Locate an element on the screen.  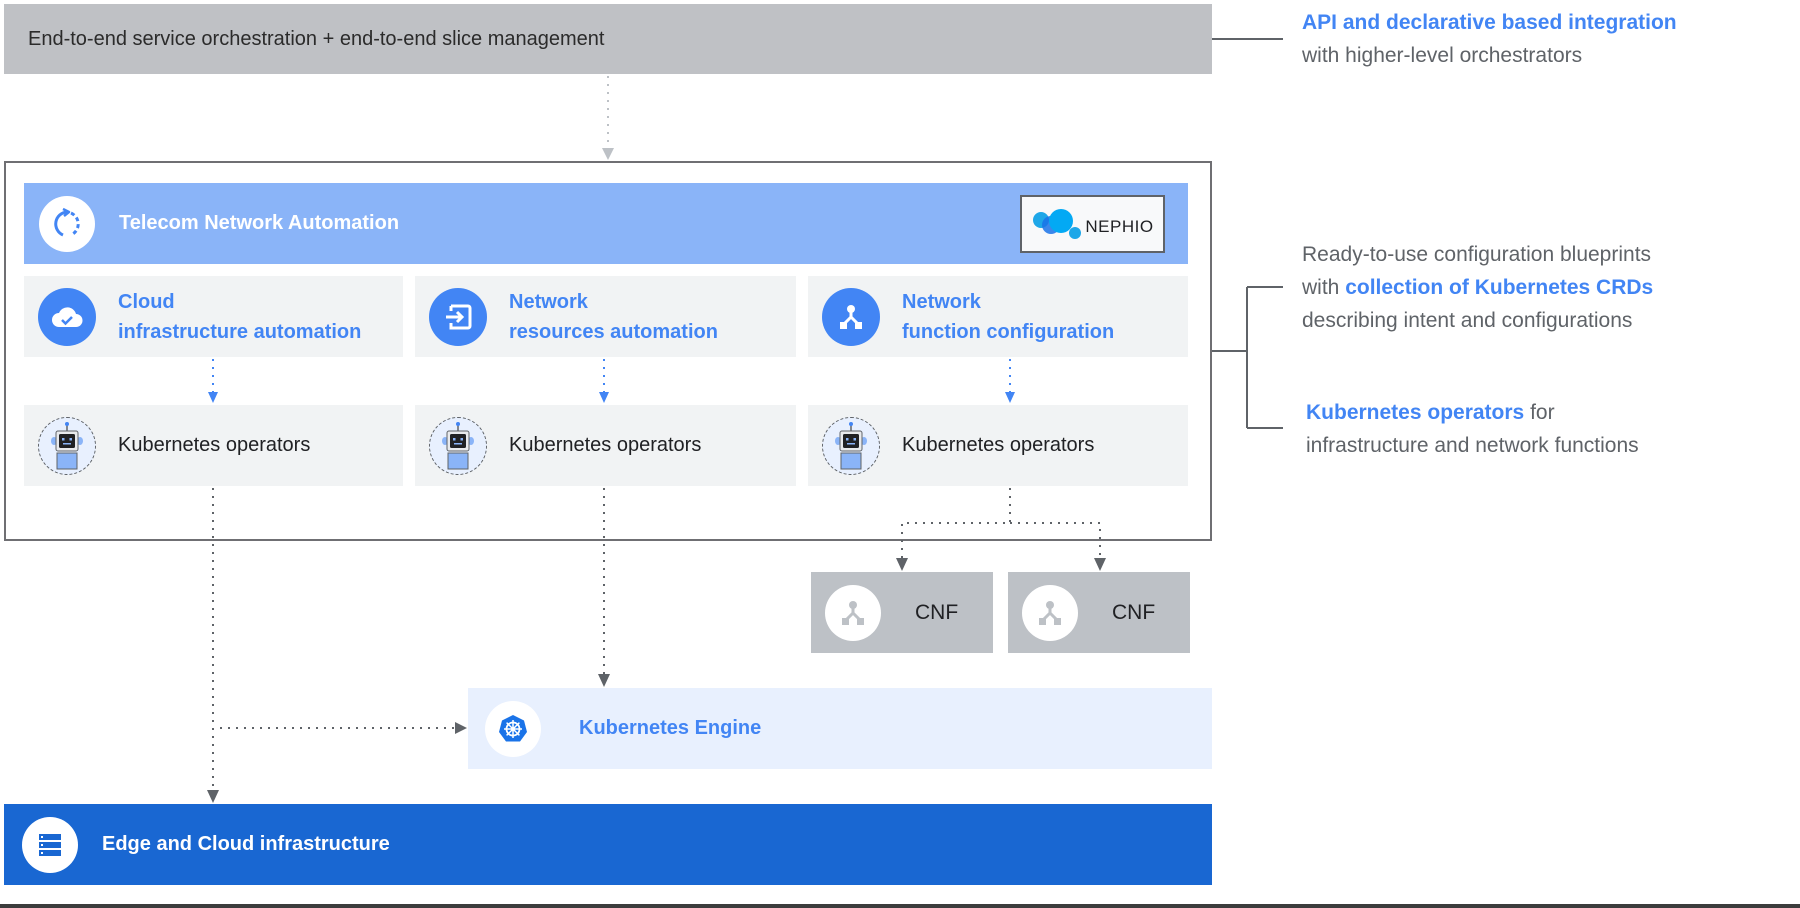
blueprints-prefix: with is located at coordinates (1324, 287).